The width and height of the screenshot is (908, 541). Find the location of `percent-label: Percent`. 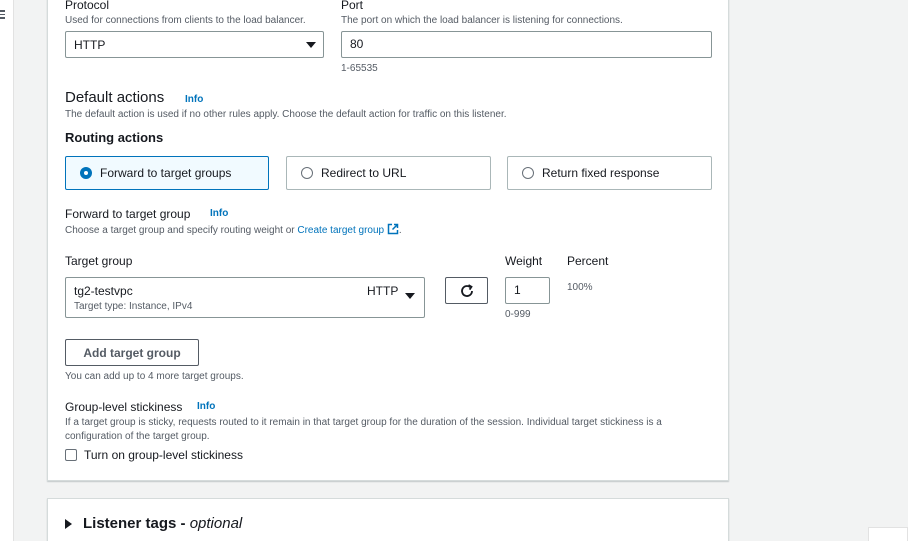

percent-label: Percent is located at coordinates (588, 261).